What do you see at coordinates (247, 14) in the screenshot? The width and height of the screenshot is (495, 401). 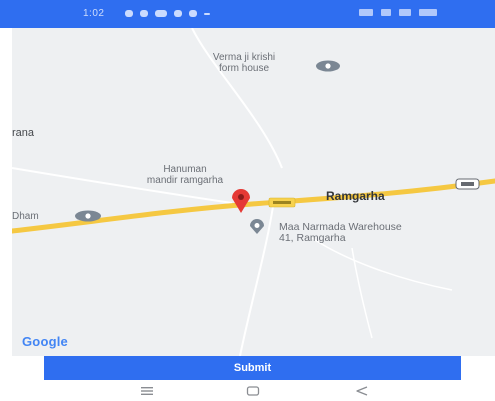 I see `status-bar: 1:02` at bounding box center [247, 14].